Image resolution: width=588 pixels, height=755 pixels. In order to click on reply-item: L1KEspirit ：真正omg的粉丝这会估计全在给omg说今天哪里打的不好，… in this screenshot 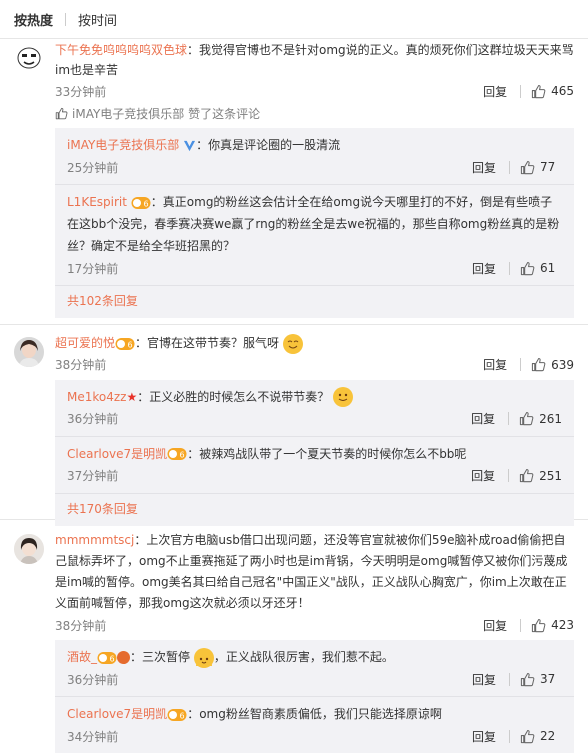, I will do `click(314, 235)`.